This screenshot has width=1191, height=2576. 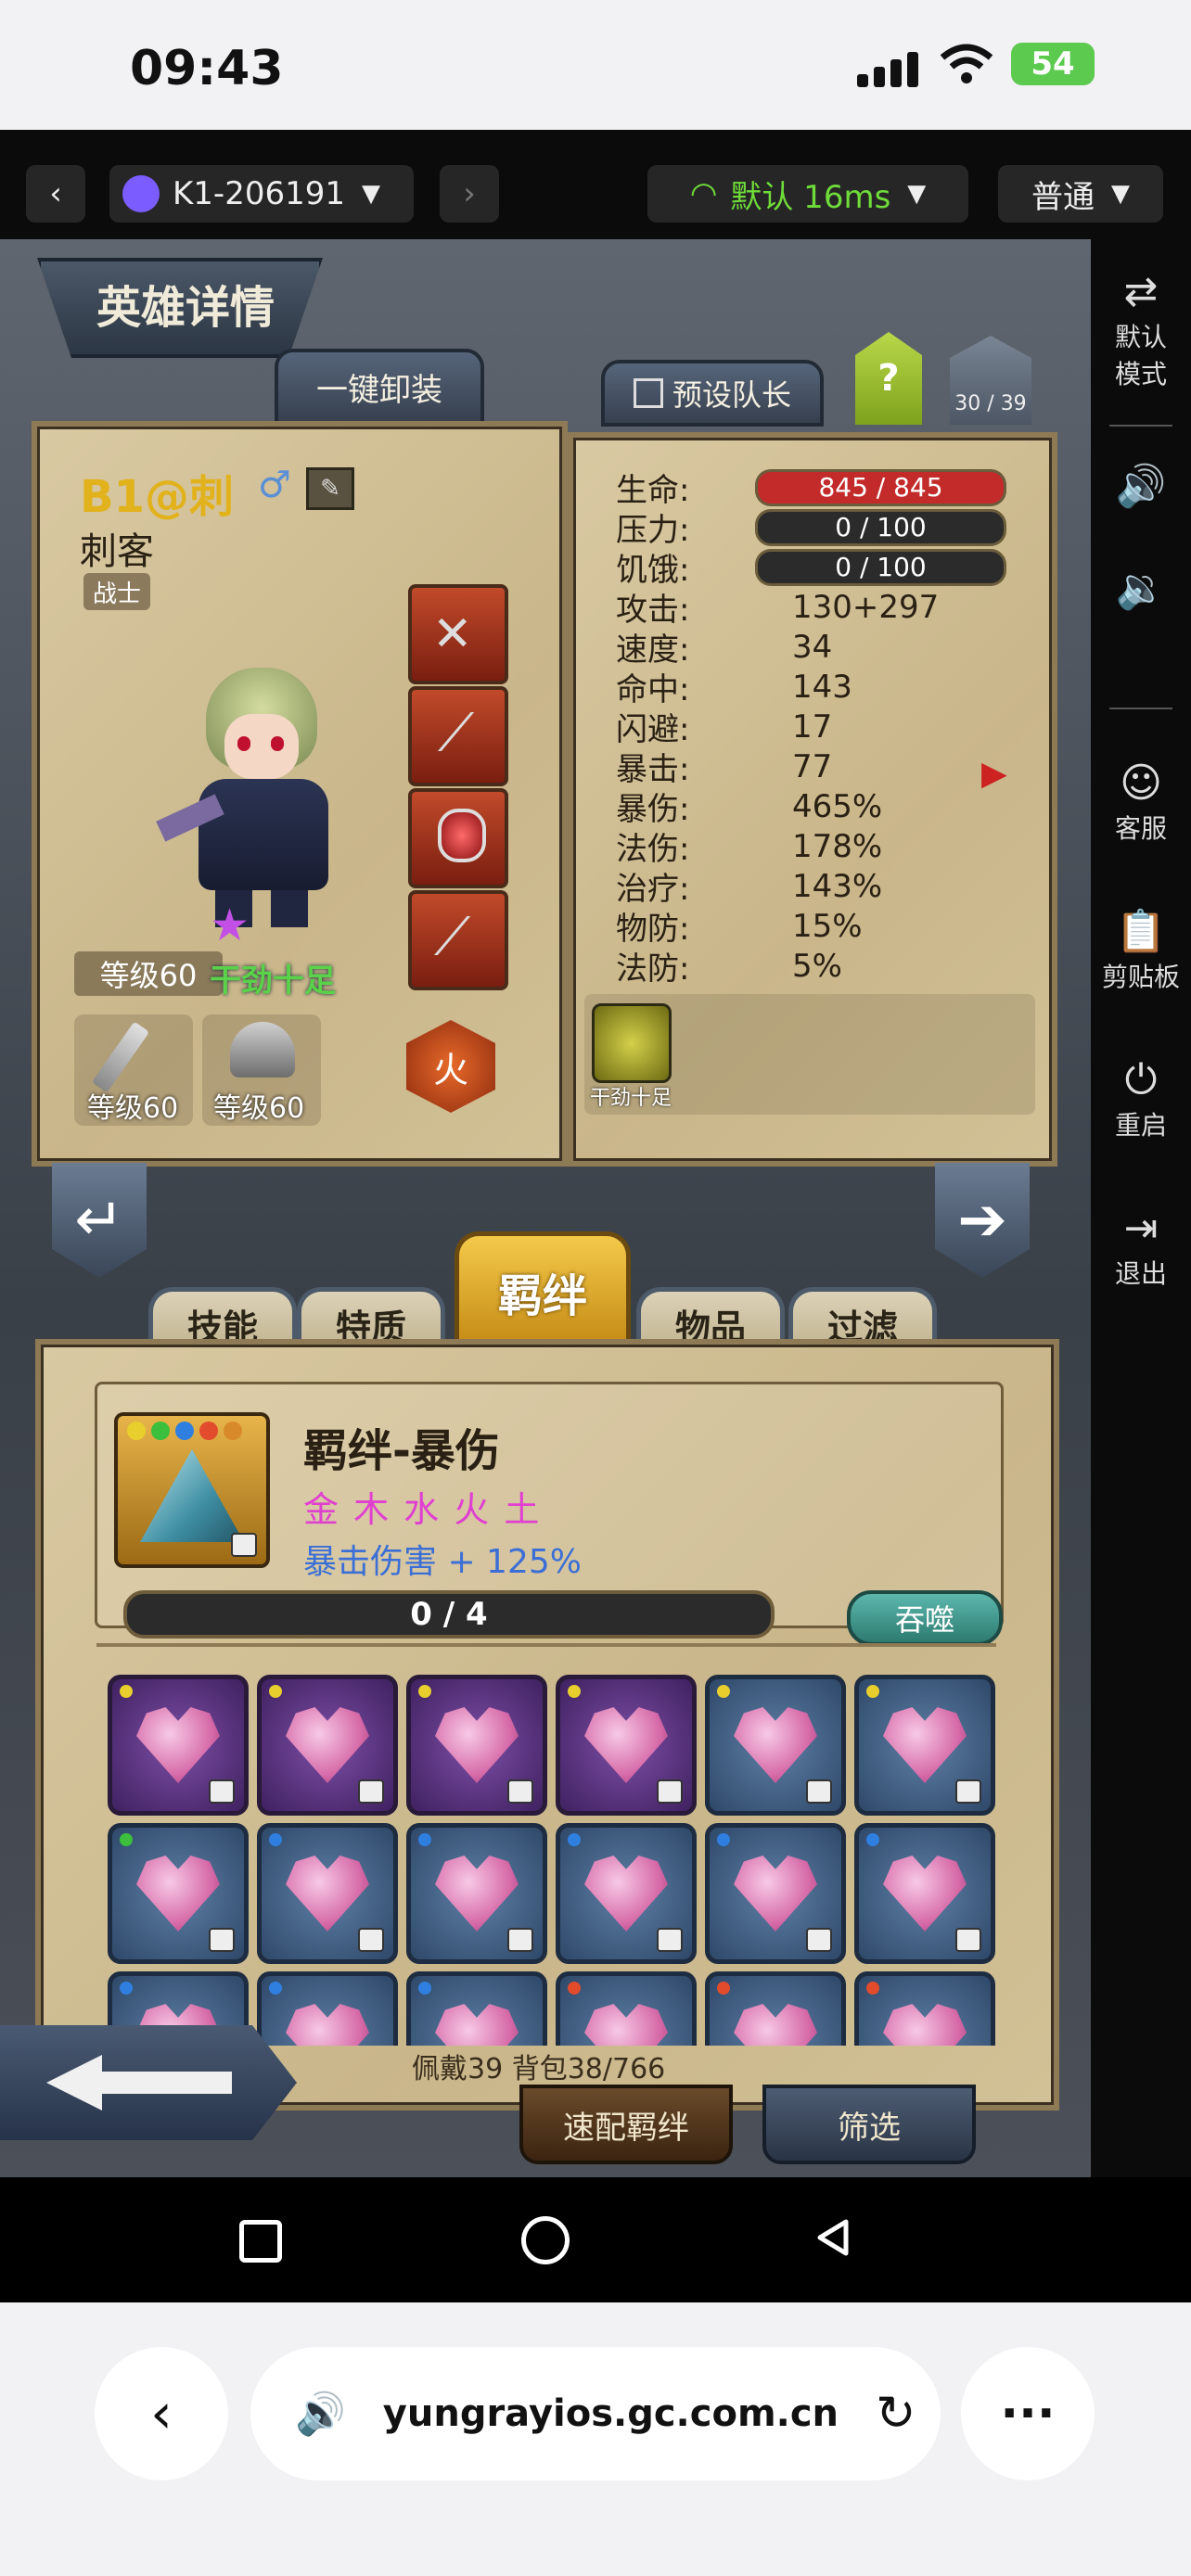 I want to click on status-effect-panel: 干劲十足, so click(x=809, y=1055).